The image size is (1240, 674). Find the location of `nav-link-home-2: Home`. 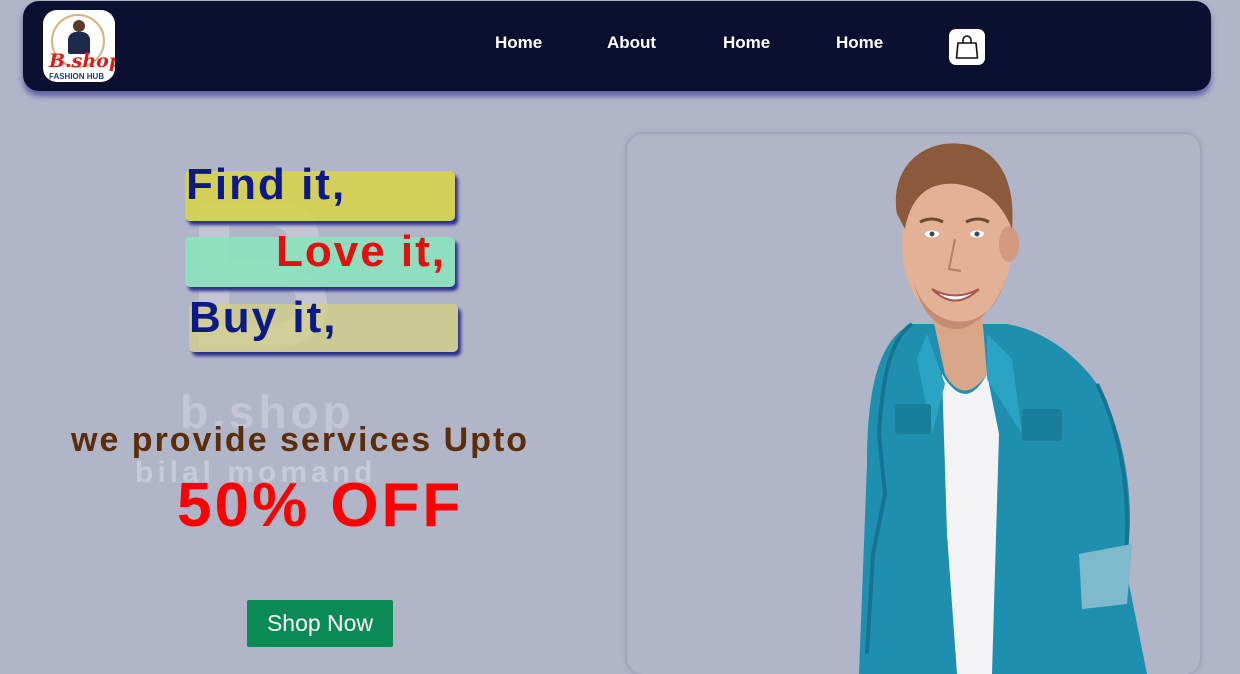

nav-link-home-2: Home is located at coordinates (746, 43).